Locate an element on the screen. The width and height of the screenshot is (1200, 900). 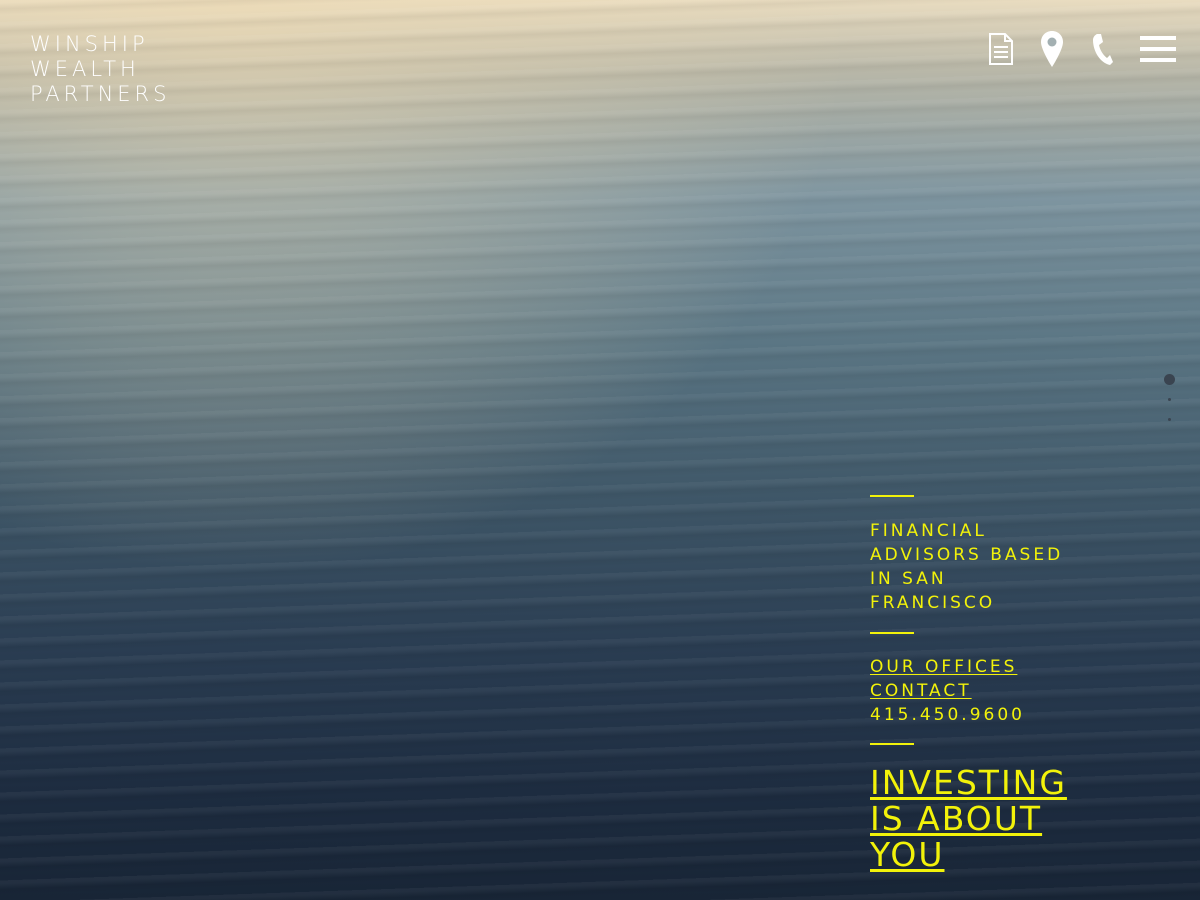
headline: INVESTING IS ABOUT YOU is located at coordinates (990, 819).